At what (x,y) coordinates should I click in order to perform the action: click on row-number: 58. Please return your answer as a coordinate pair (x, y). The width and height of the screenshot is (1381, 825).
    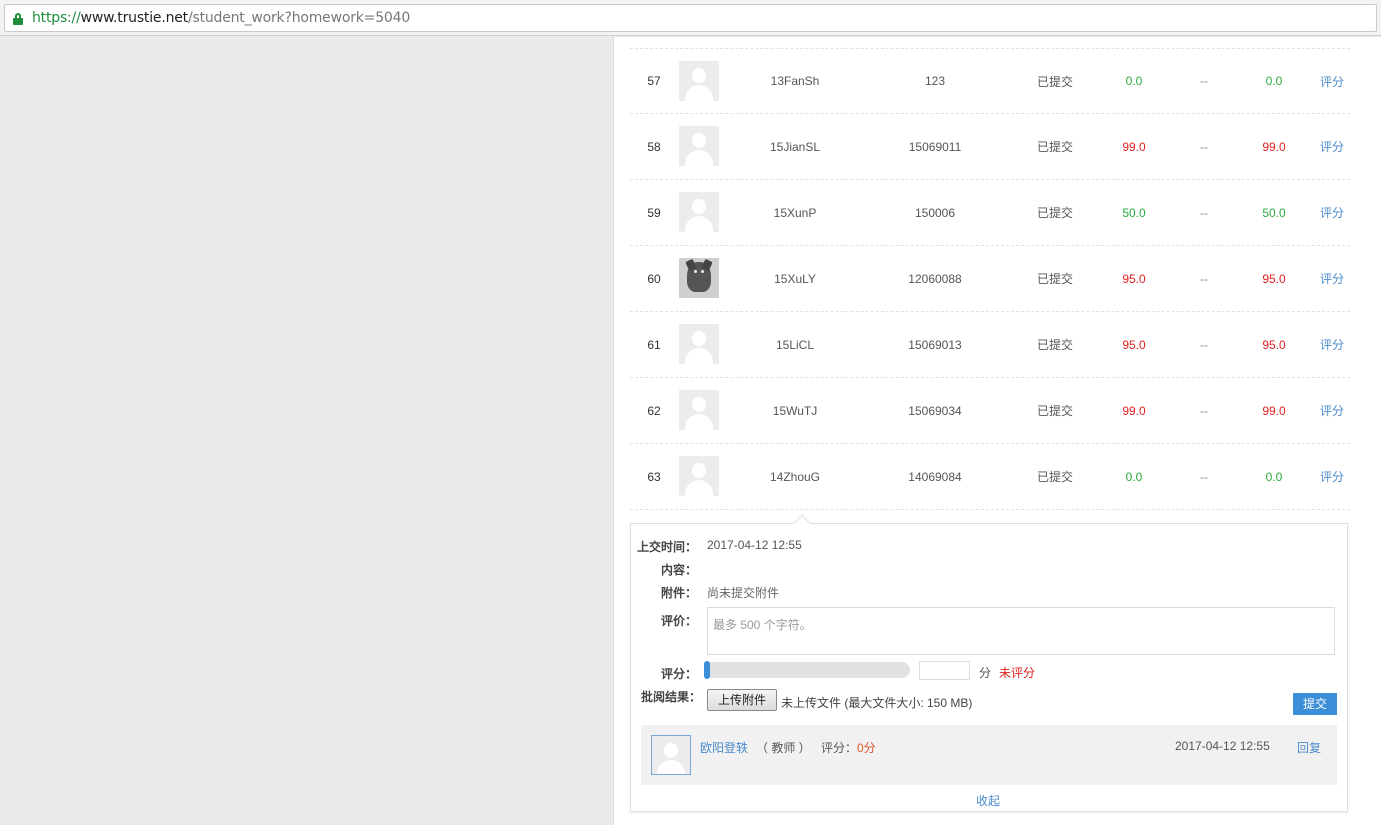
    Looking at the image, I should click on (654, 146).